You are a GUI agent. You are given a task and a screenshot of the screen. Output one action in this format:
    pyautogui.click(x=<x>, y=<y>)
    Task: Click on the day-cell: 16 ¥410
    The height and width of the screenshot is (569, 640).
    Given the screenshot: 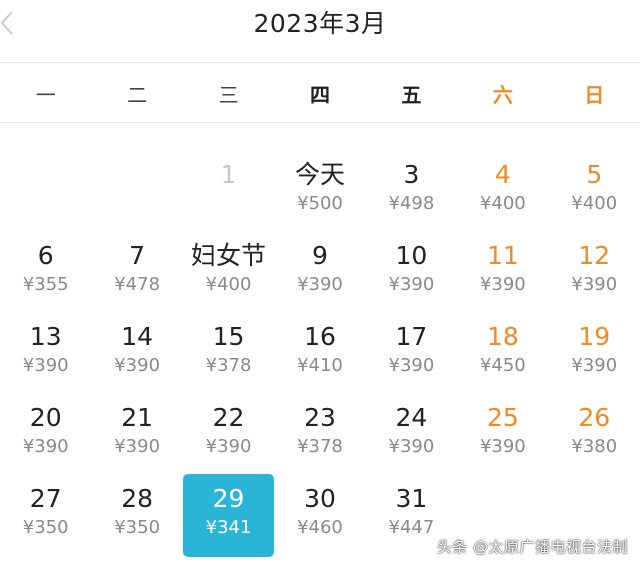 What is the action you would take?
    pyautogui.click(x=319, y=352)
    